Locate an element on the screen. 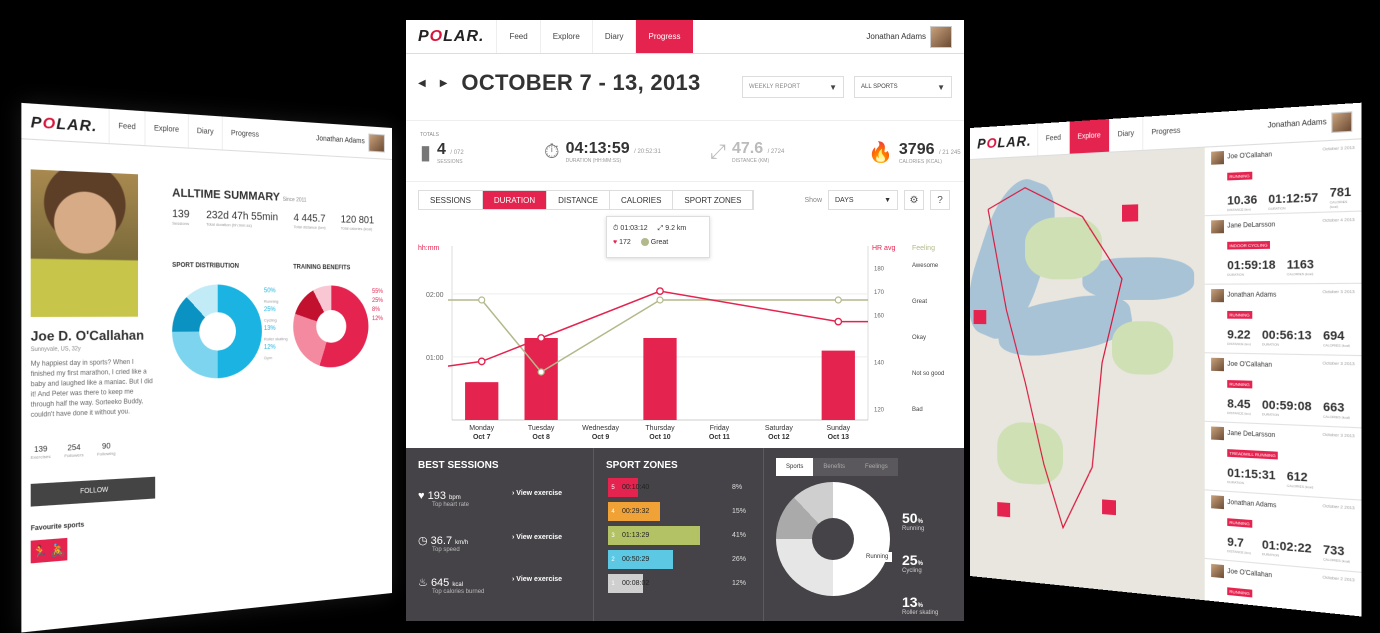  zone-bar: 01:13:29 is located at coordinates (659, 535).